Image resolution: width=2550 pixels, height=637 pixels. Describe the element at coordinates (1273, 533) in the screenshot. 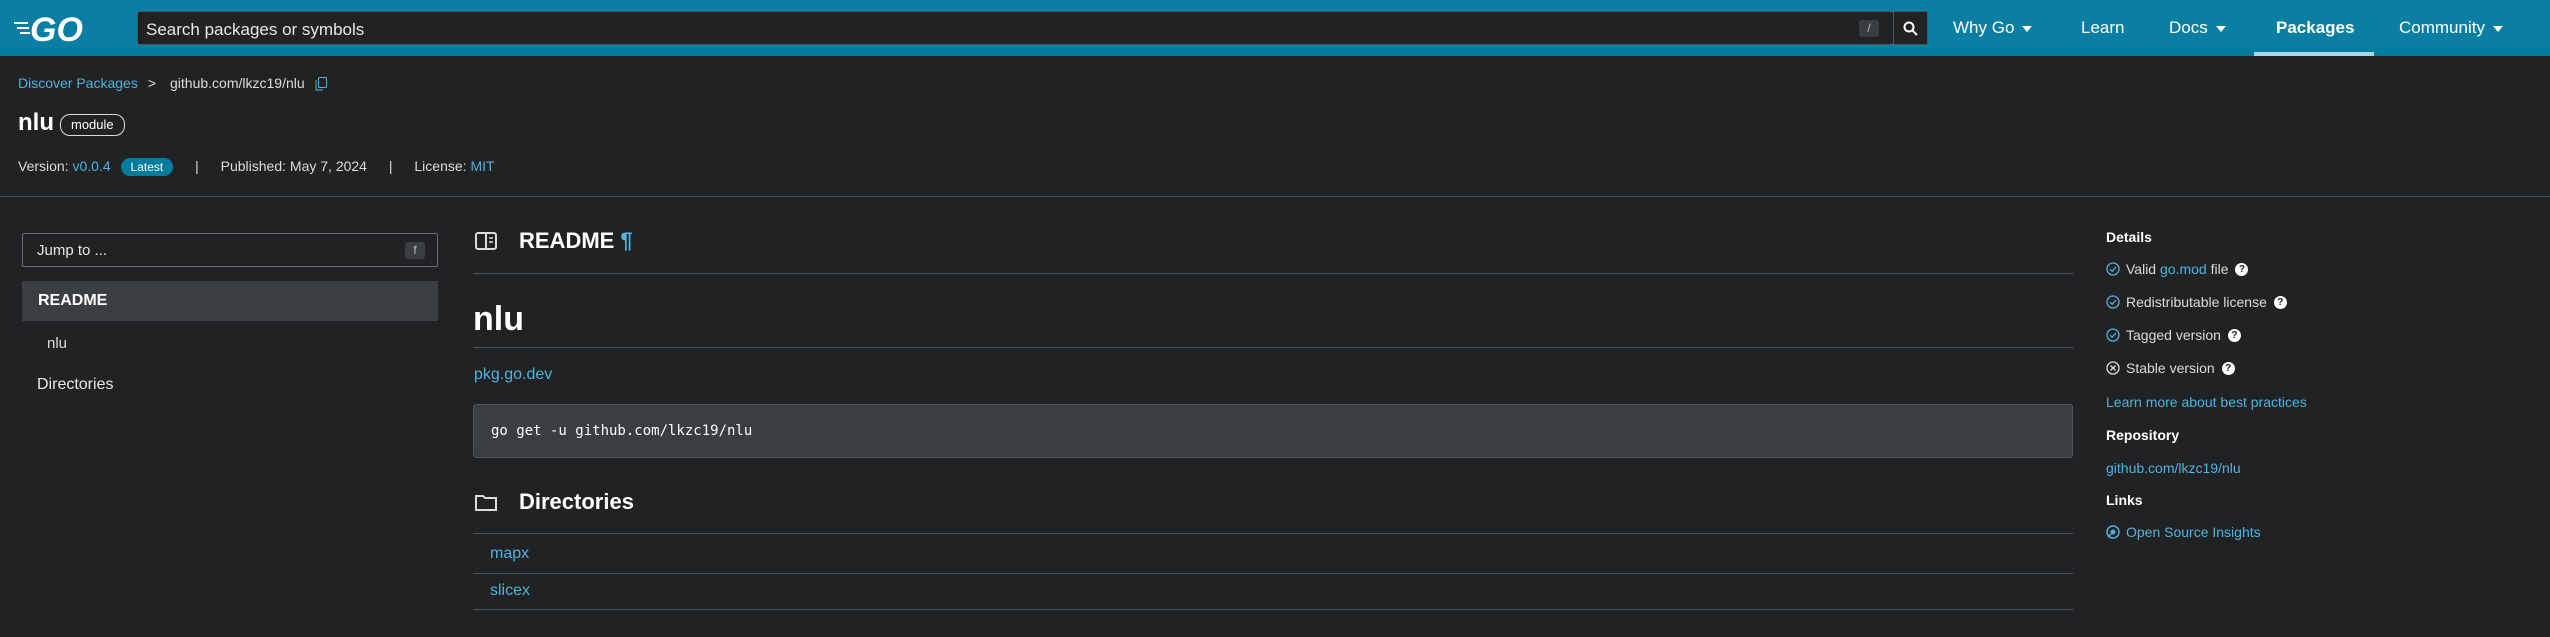

I see `directories-divider` at that location.